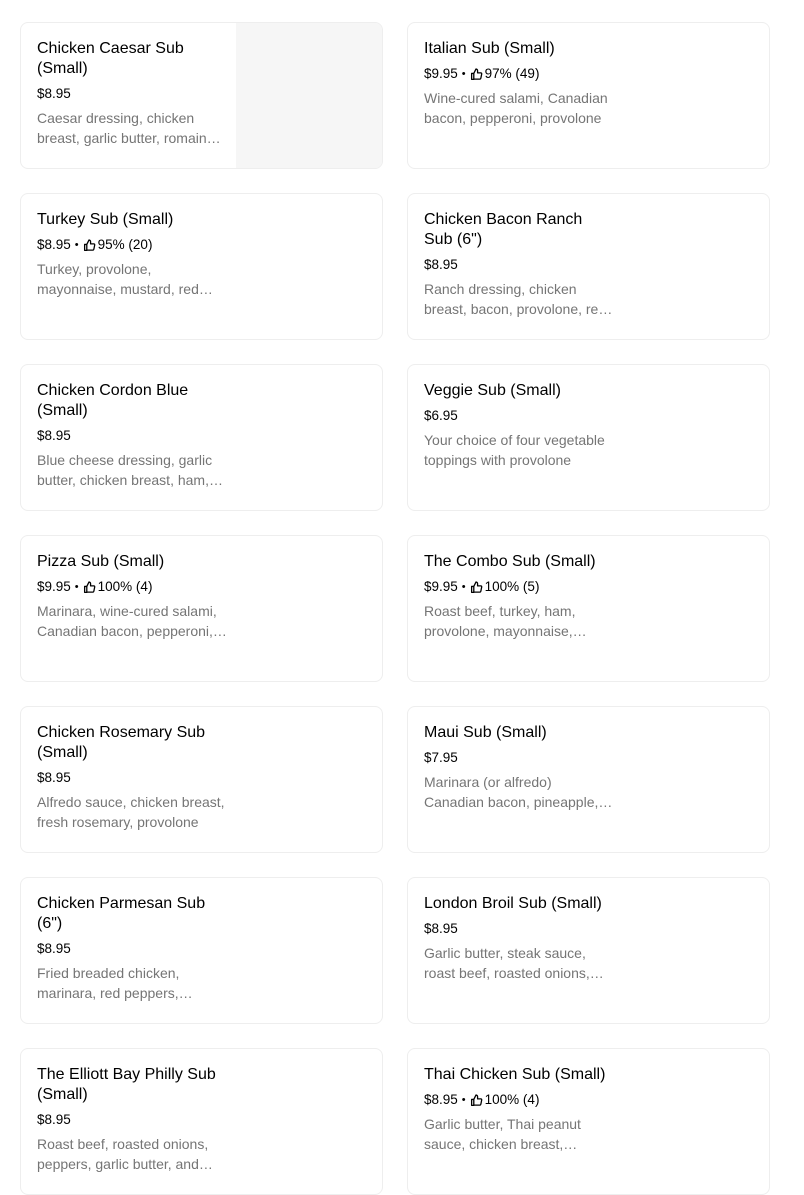 The height and width of the screenshot is (1195, 804). Describe the element at coordinates (485, 732) in the screenshot. I see `menu-item-title: Maui Sub (Small)` at that location.